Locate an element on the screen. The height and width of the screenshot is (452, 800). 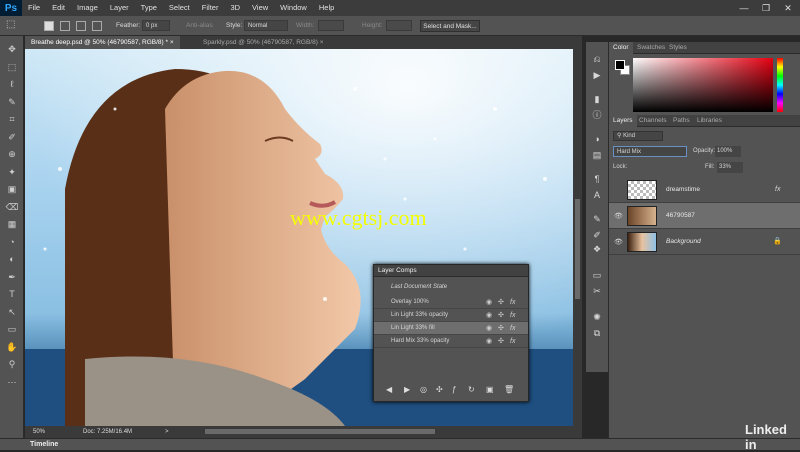
layer-row-dreamstime: dreamstime fx is located at coordinates (704, 190).